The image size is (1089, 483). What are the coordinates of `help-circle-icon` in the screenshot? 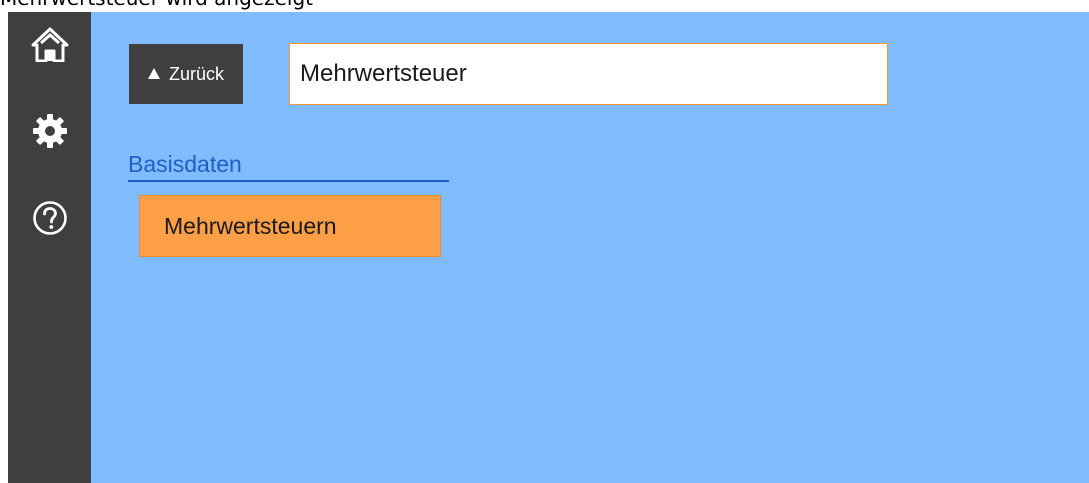 It's located at (50, 218).